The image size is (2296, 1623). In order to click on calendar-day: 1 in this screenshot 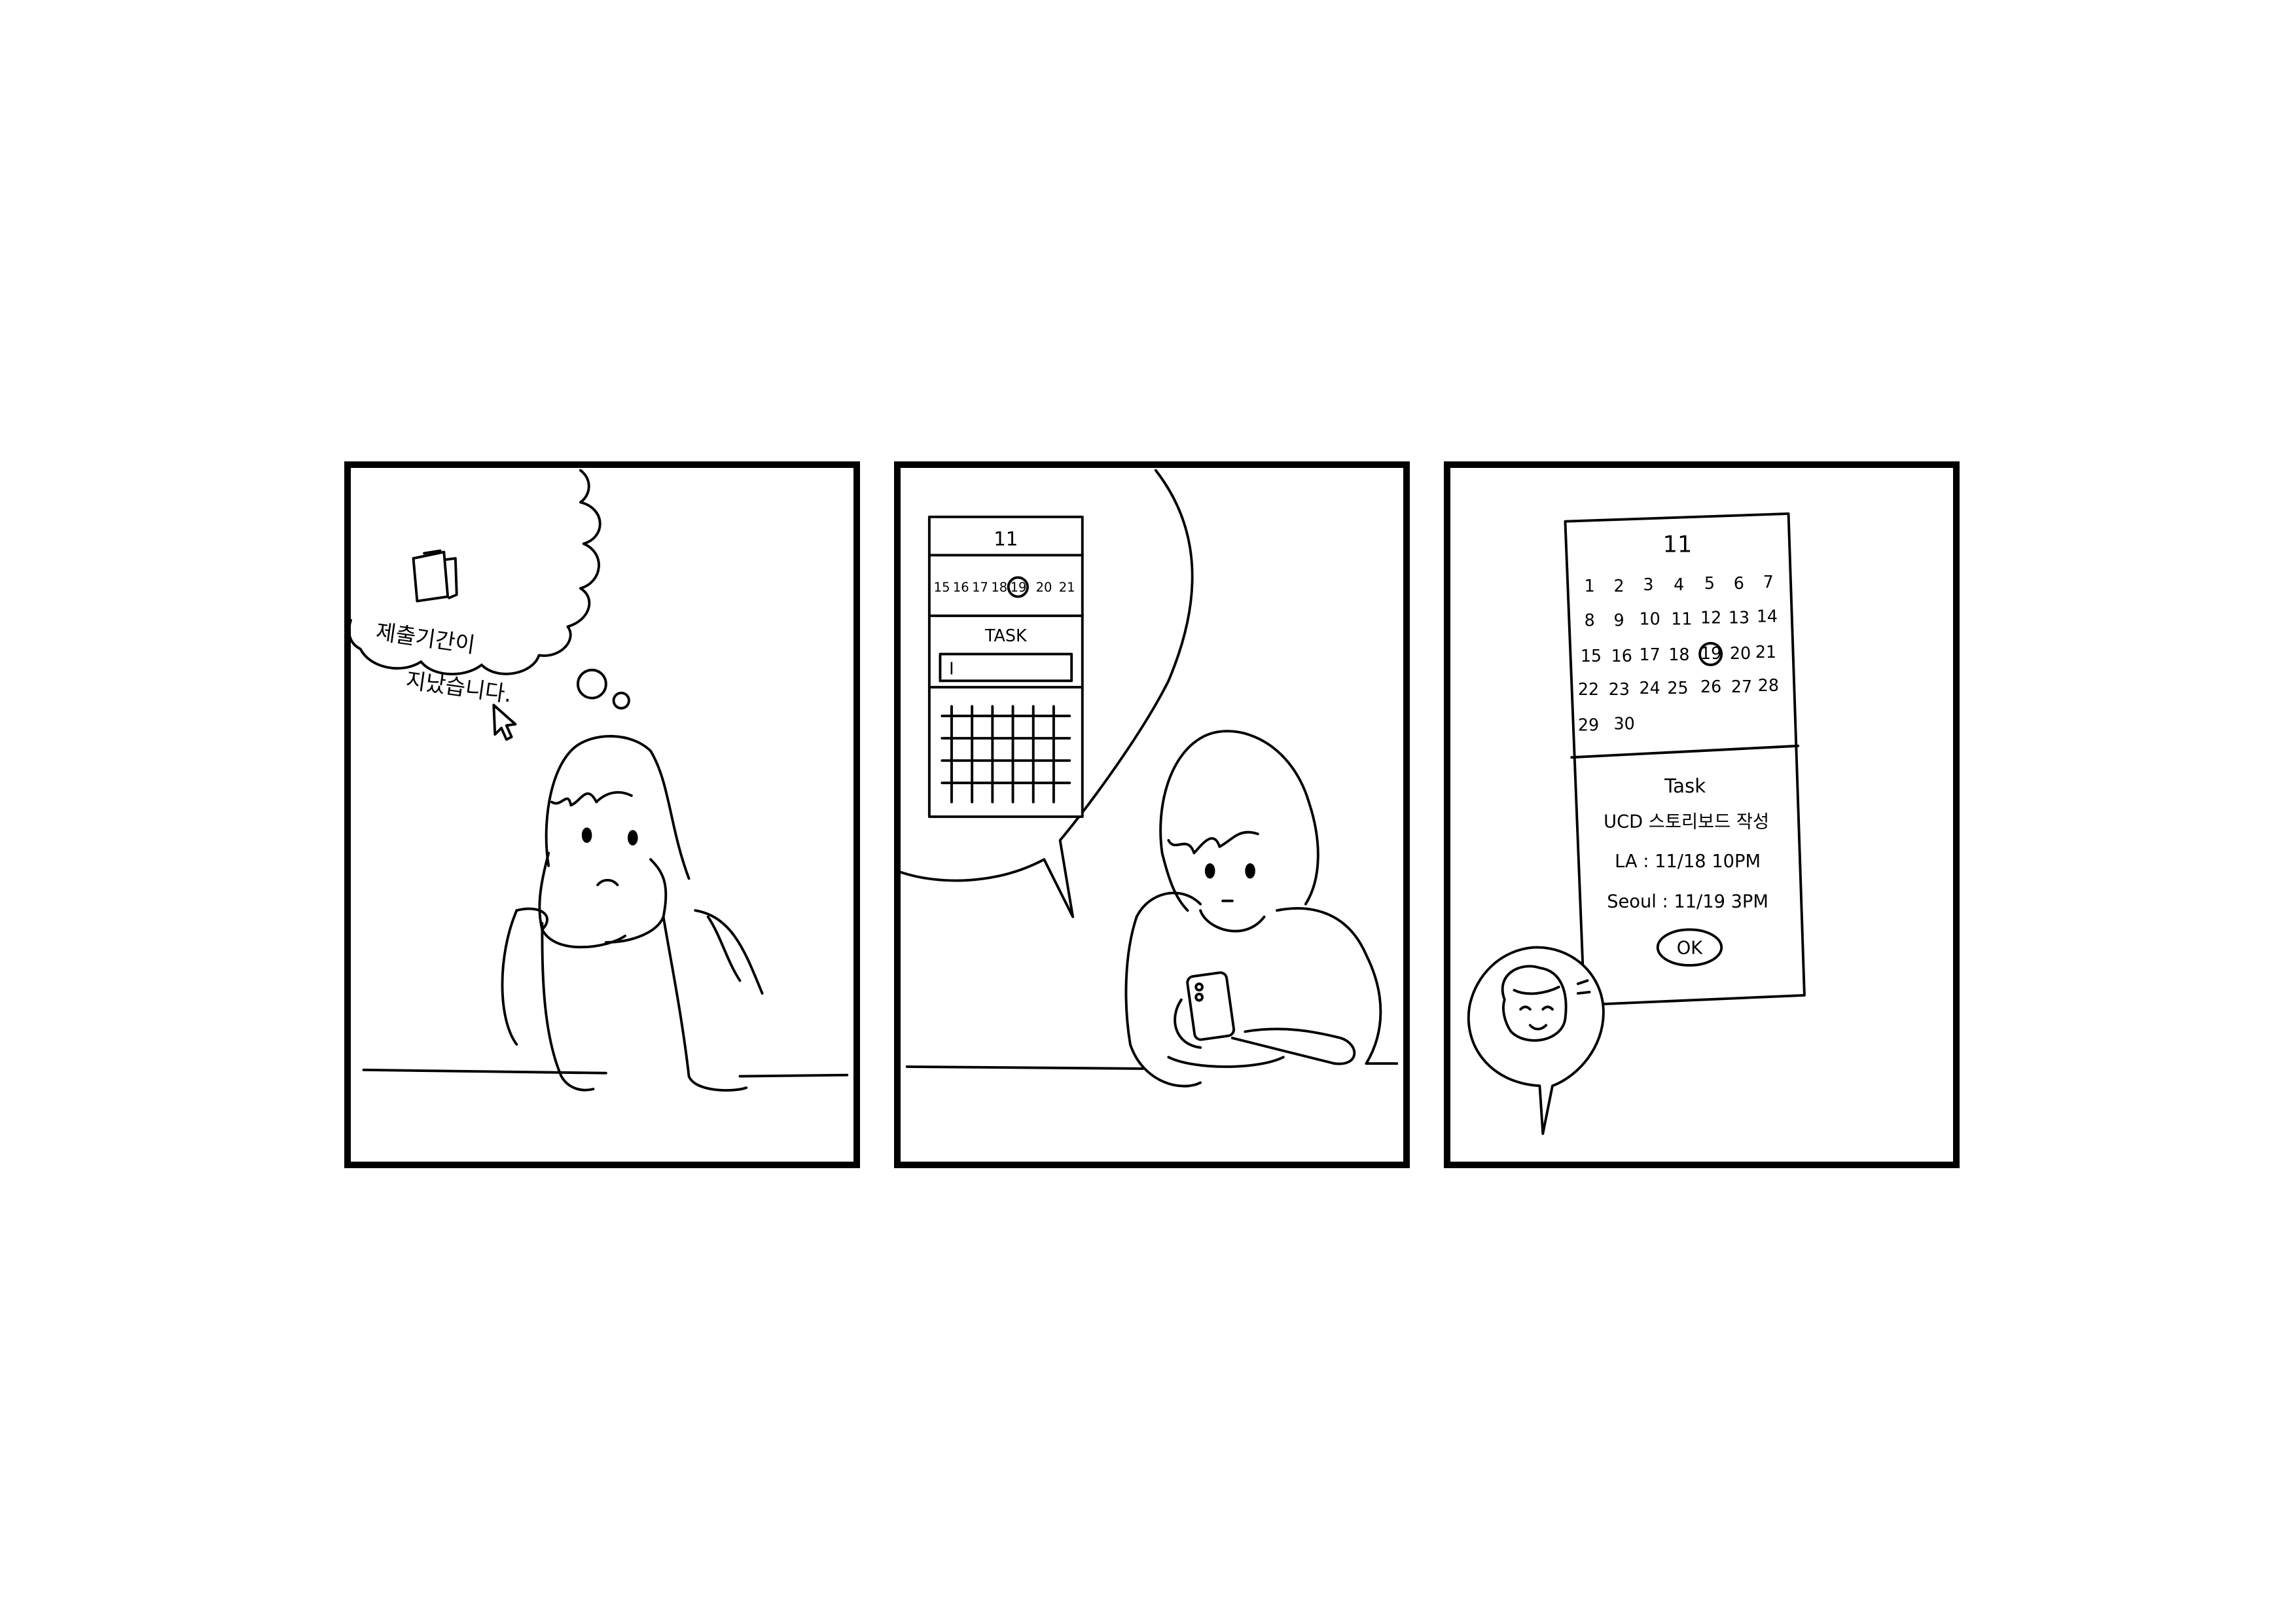, I will do `click(1590, 586)`.